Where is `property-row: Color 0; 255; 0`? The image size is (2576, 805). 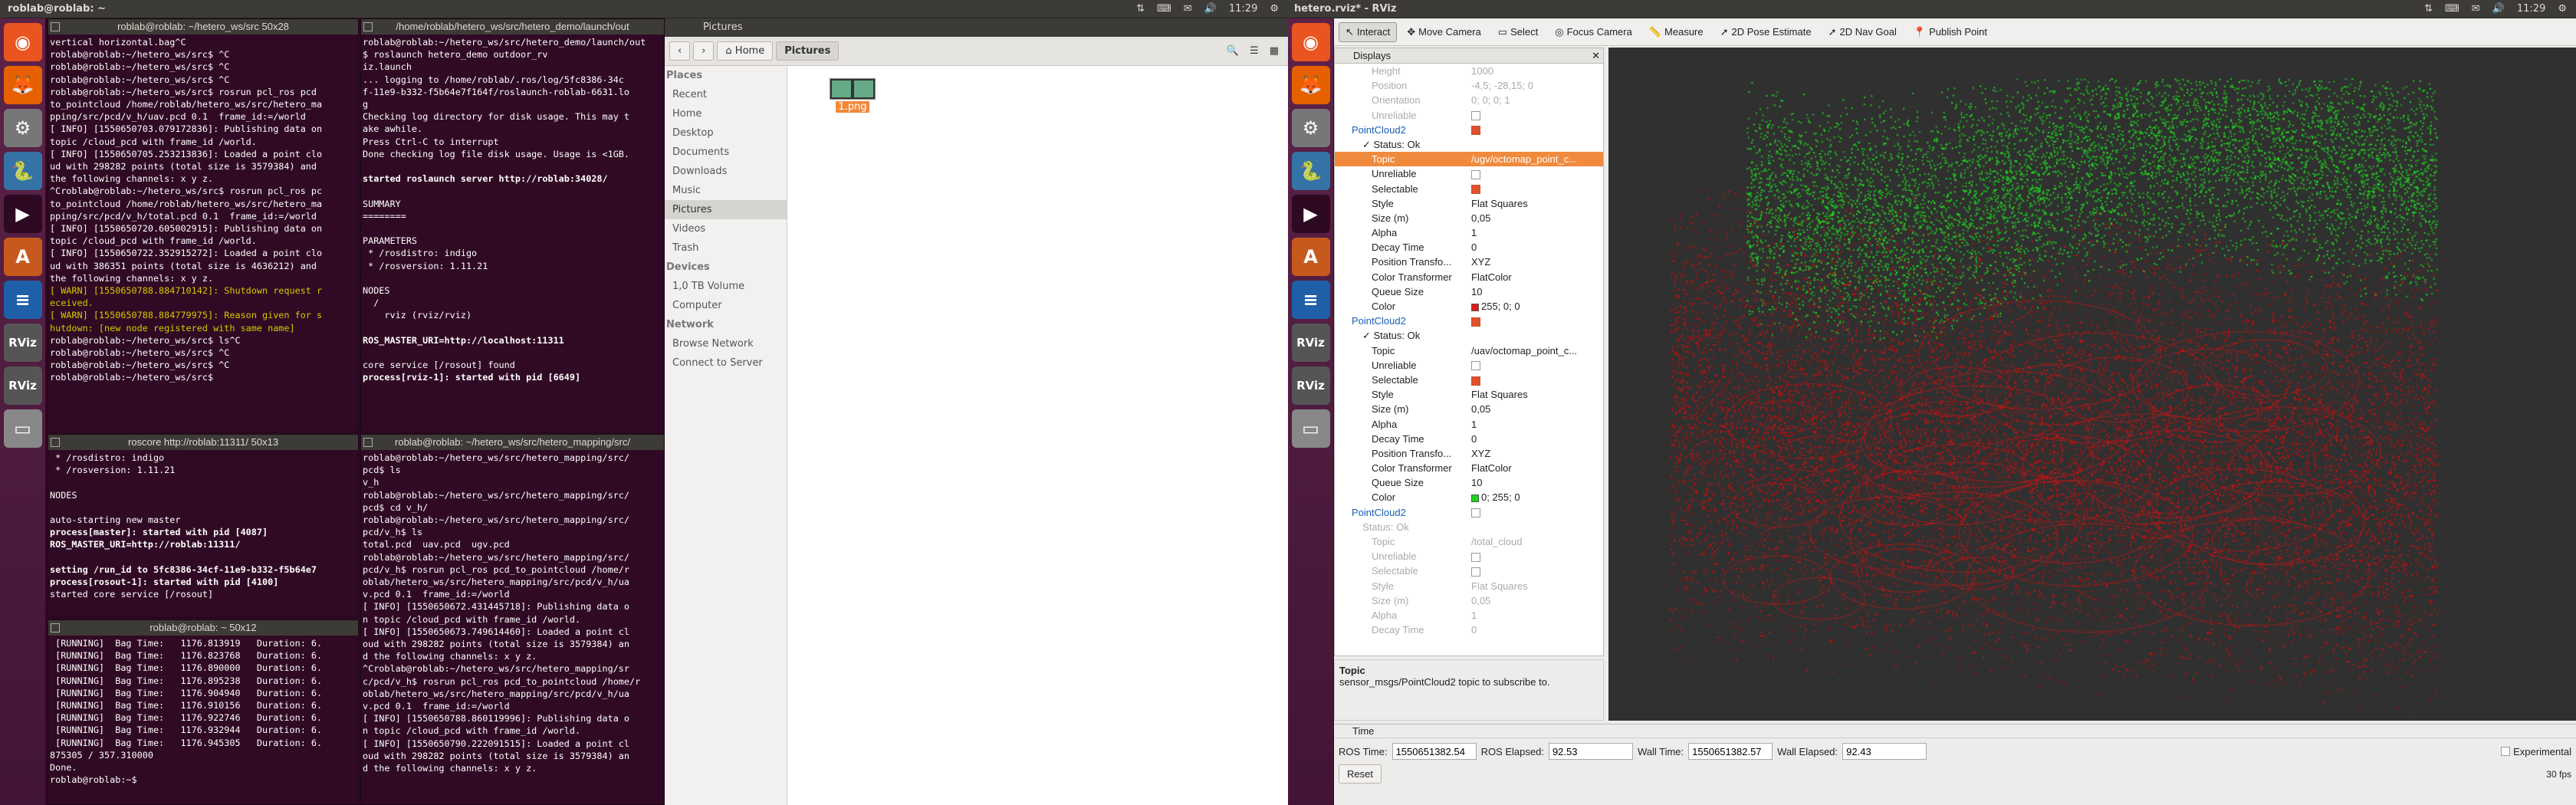
property-row: Color 0; 255; 0 is located at coordinates (1469, 497).